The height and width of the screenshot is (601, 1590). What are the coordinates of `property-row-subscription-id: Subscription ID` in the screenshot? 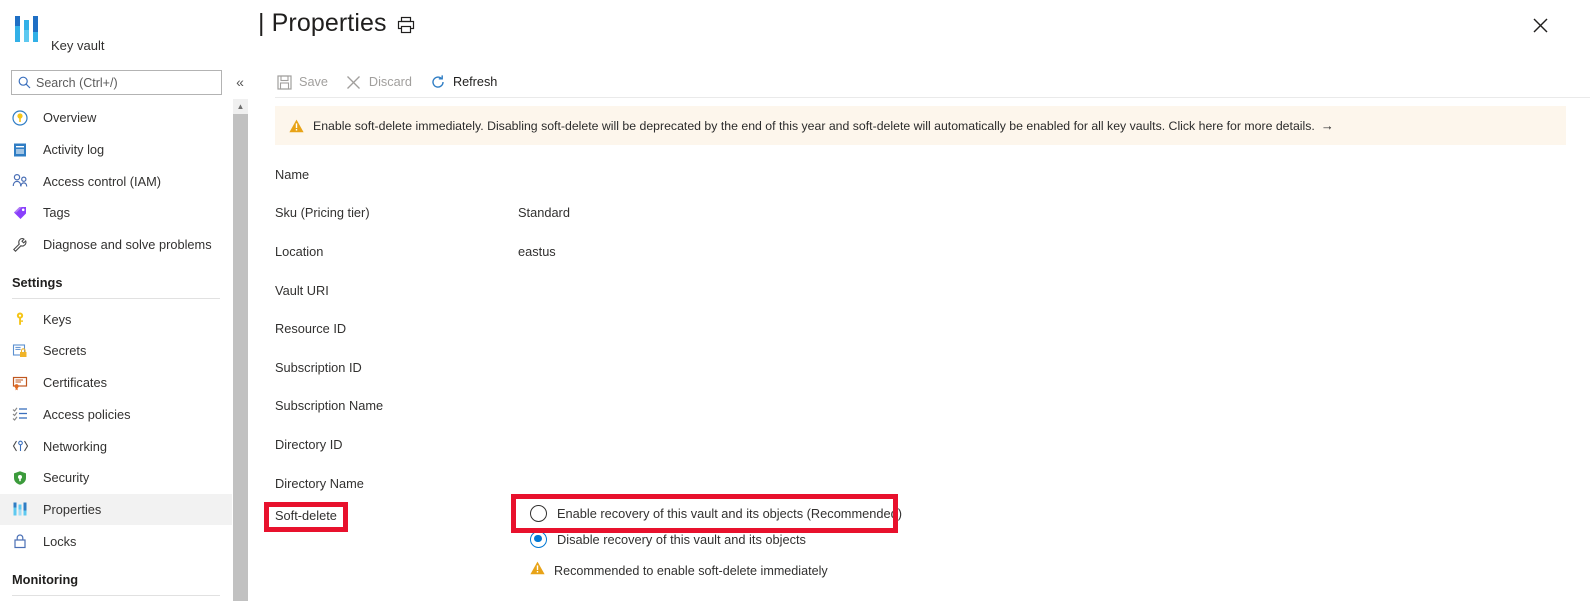 It's located at (920, 367).